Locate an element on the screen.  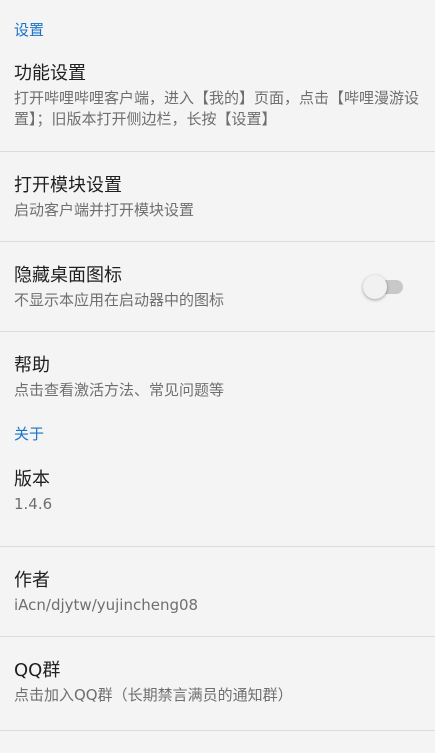
pref-summary: 点击加入QQ群（长期禁言满员的通知群） is located at coordinates (153, 695).